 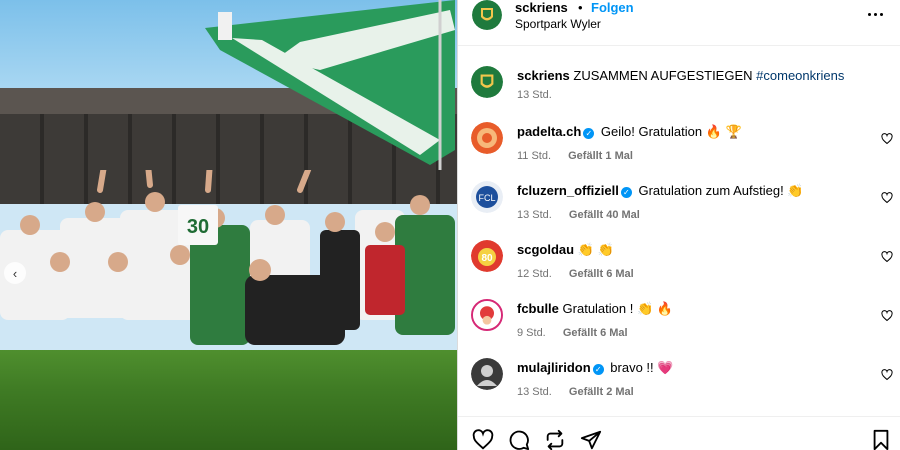 I want to click on caption-time: 13 Std., so click(x=534, y=95).